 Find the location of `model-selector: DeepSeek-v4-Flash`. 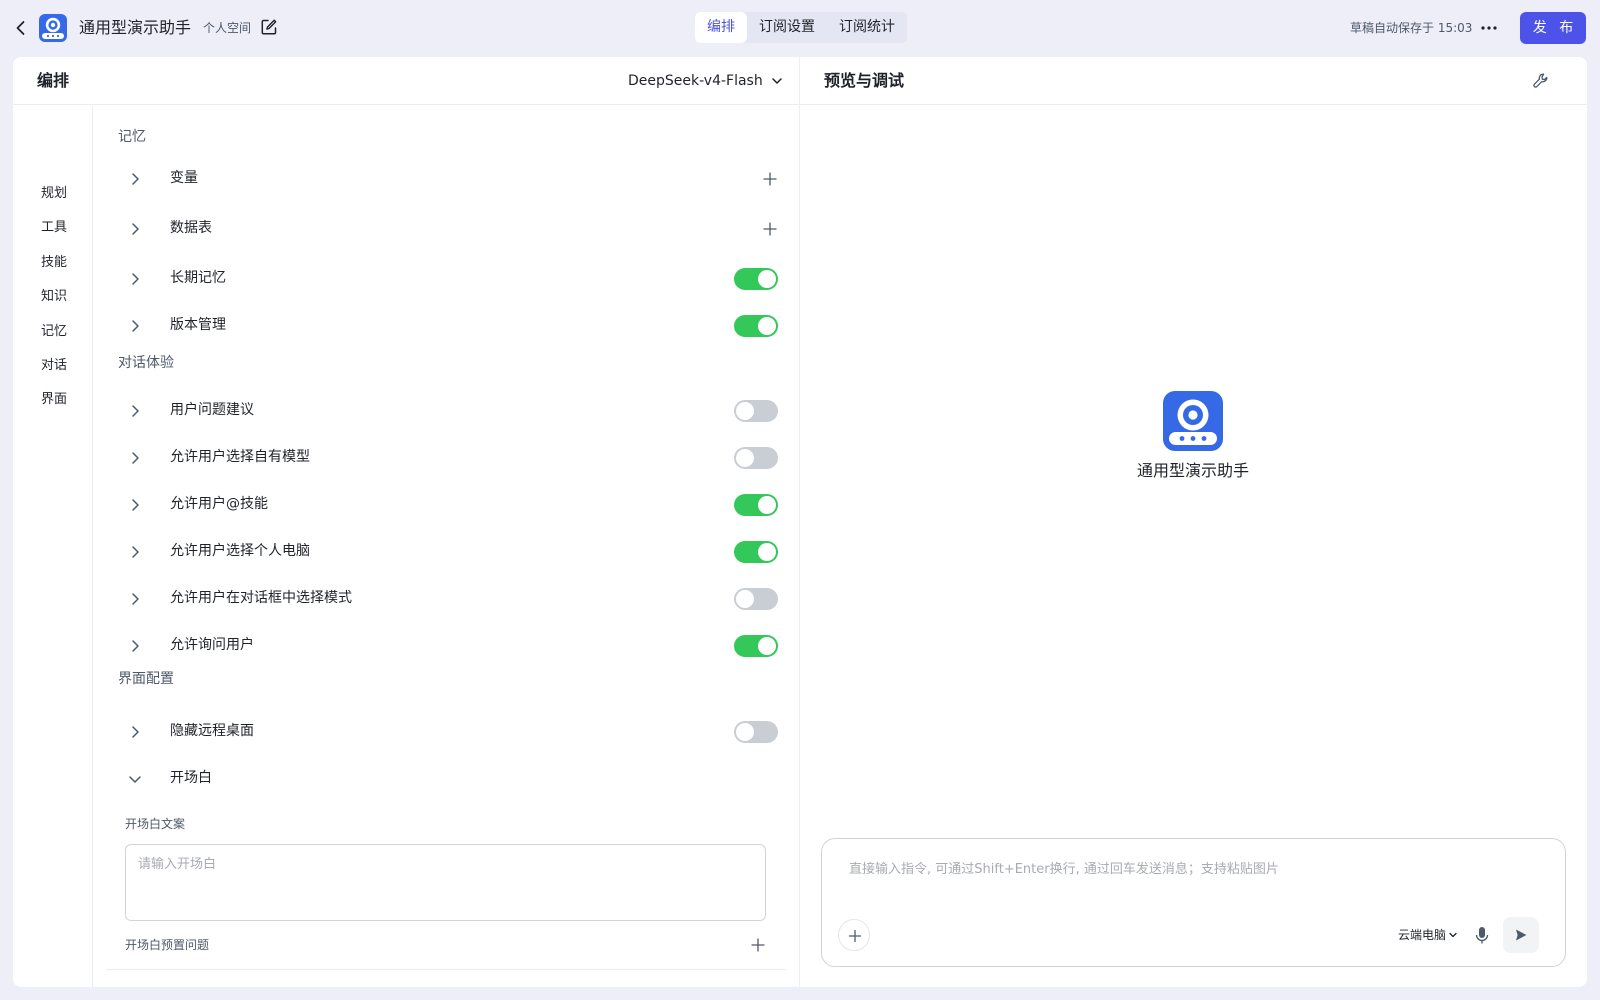

model-selector: DeepSeek-v4-Flash is located at coordinates (705, 81).